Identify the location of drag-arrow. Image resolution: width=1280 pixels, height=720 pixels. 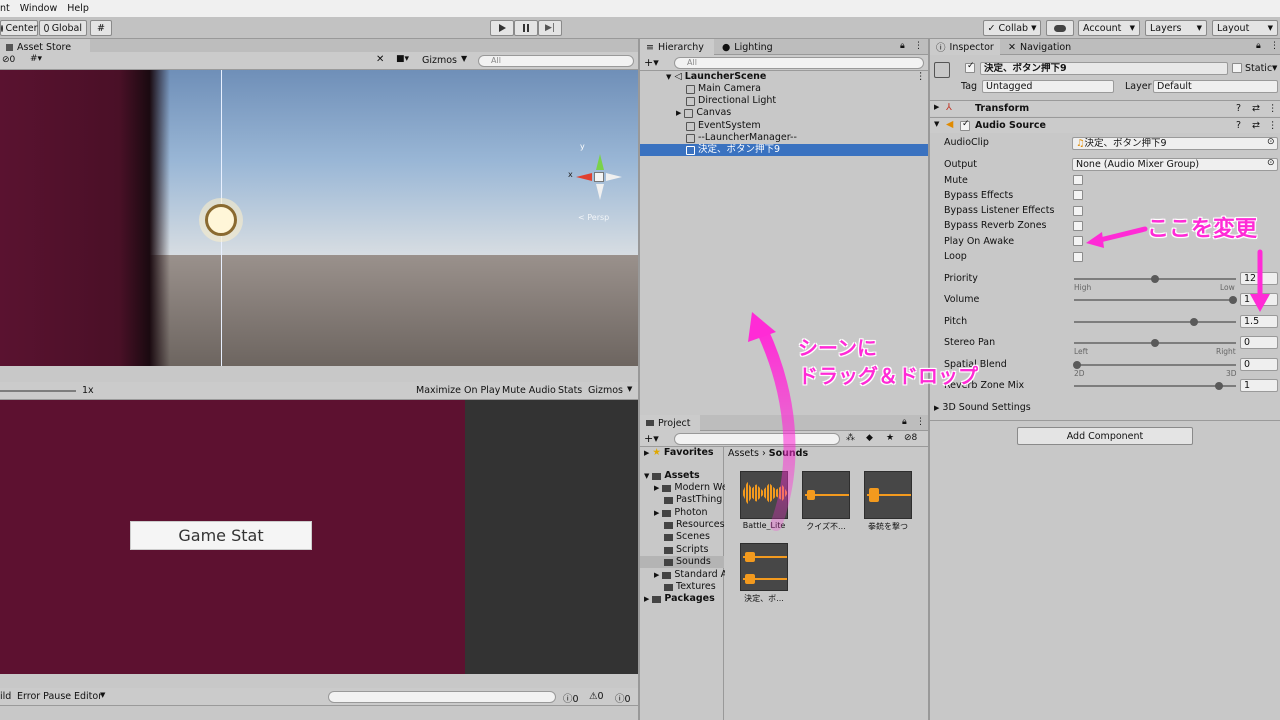
(776, 427).